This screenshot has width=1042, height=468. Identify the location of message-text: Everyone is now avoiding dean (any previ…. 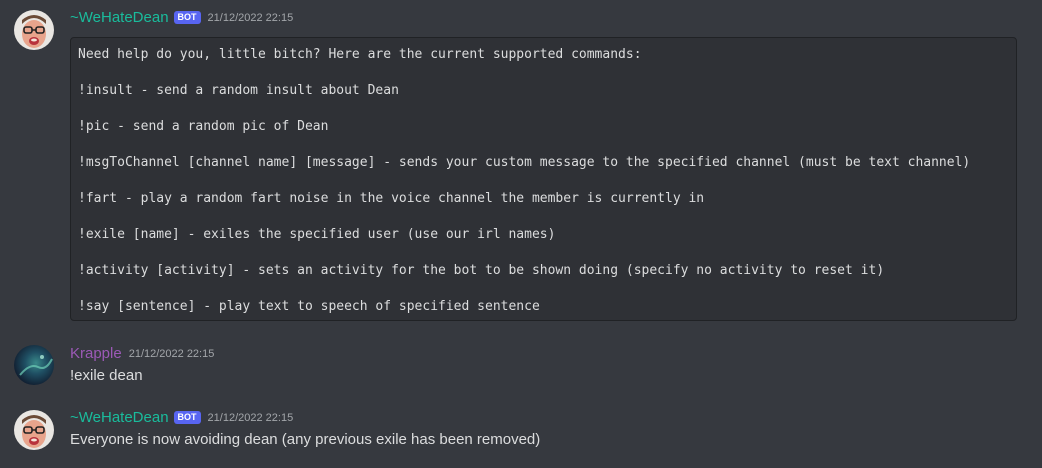
(305, 439).